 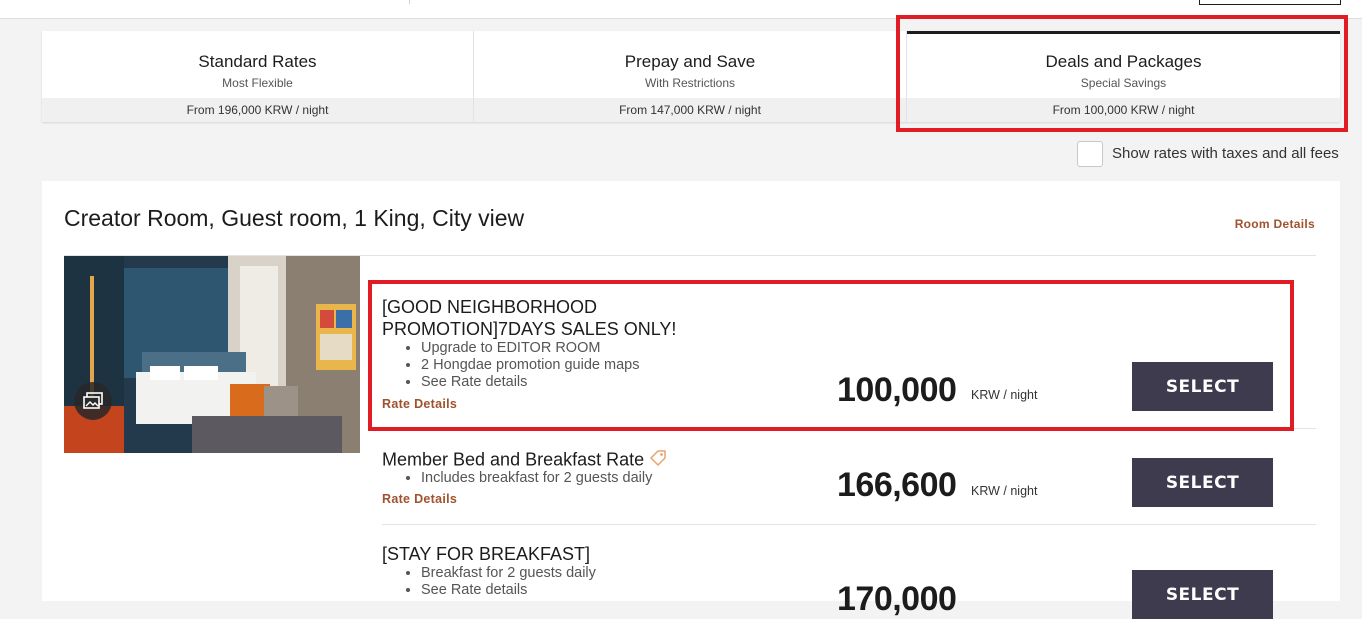 I want to click on room-photo, so click(x=212, y=354).